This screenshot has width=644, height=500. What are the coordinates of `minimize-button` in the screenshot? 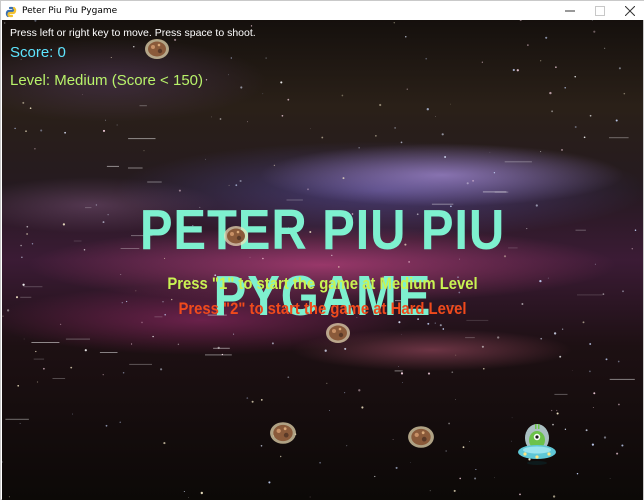 It's located at (570, 10).